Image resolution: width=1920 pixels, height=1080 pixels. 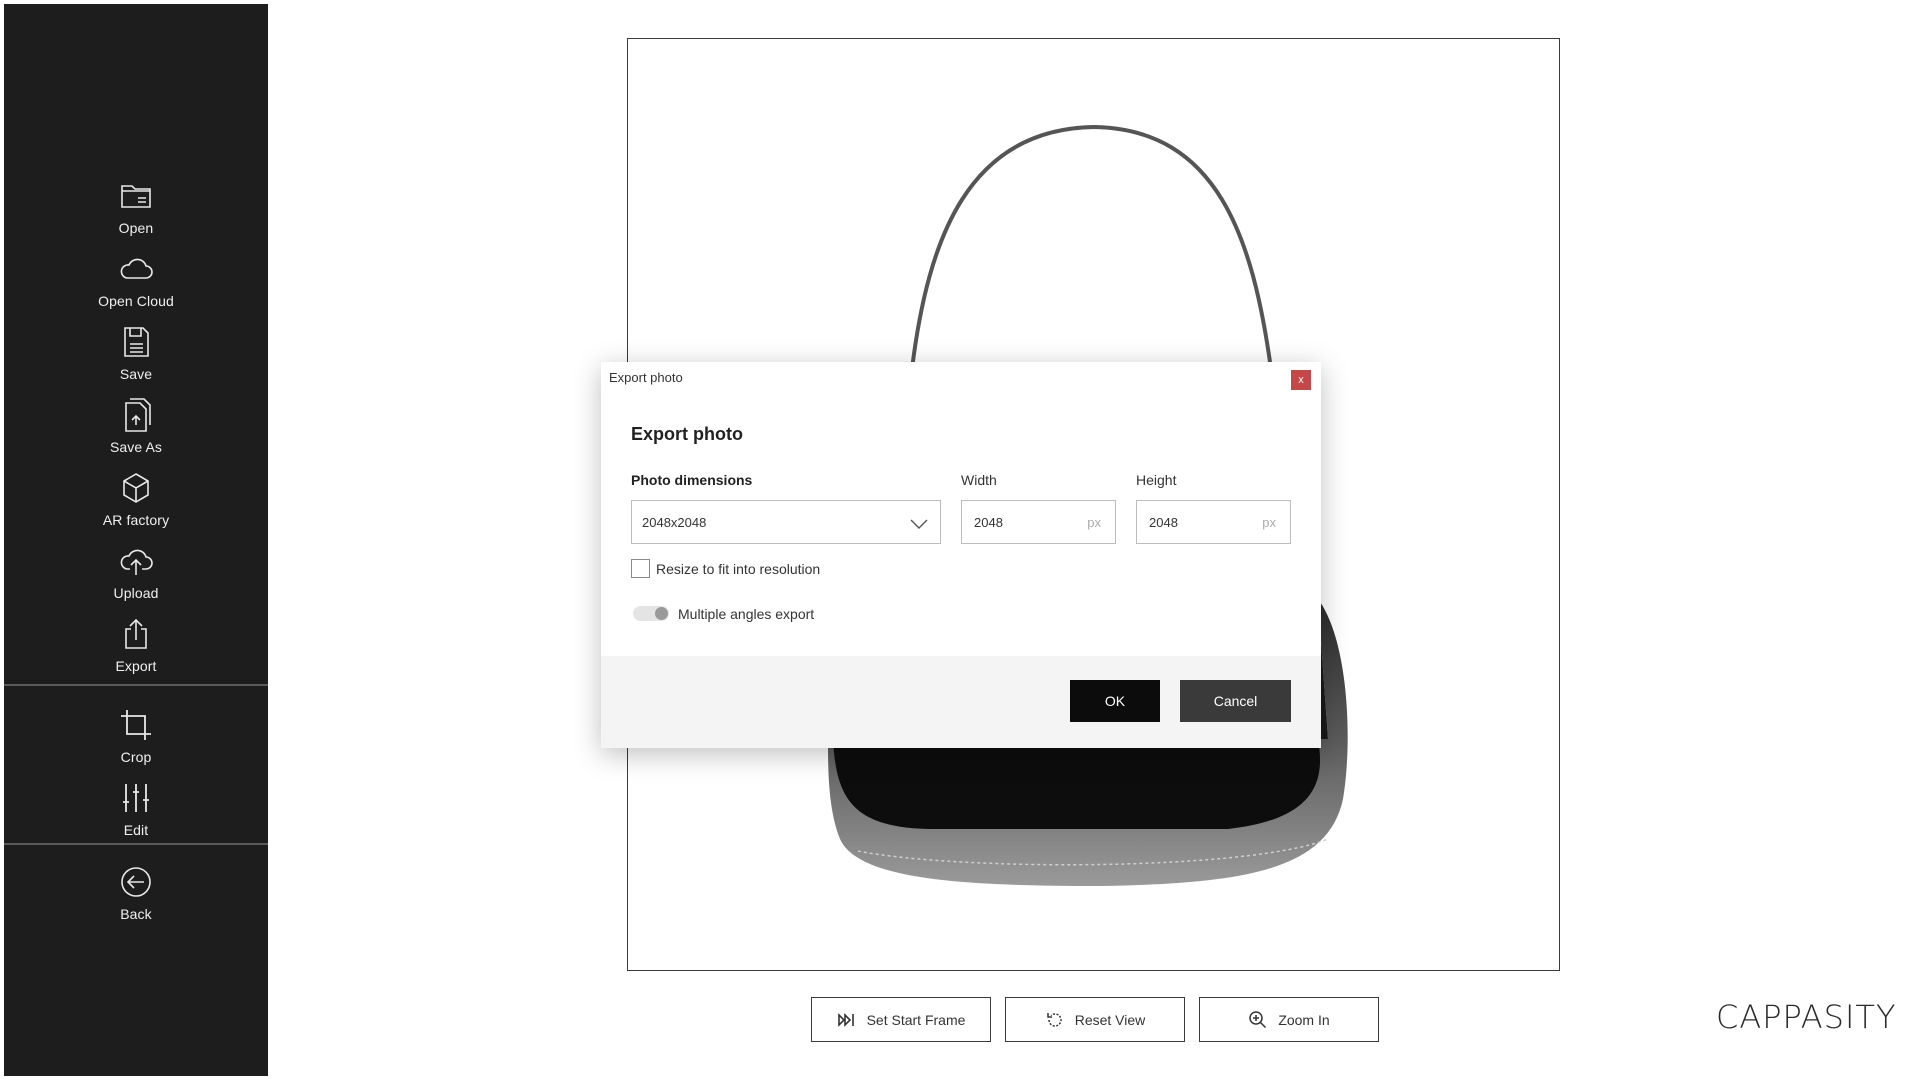 What do you see at coordinates (1110, 1019) in the screenshot?
I see `reset-view-label: Reset View` at bounding box center [1110, 1019].